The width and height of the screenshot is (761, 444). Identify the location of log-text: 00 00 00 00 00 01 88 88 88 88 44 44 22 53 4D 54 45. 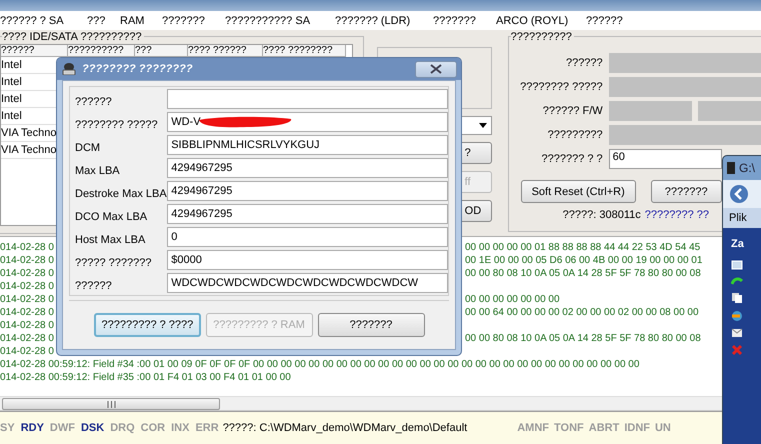
(582, 247).